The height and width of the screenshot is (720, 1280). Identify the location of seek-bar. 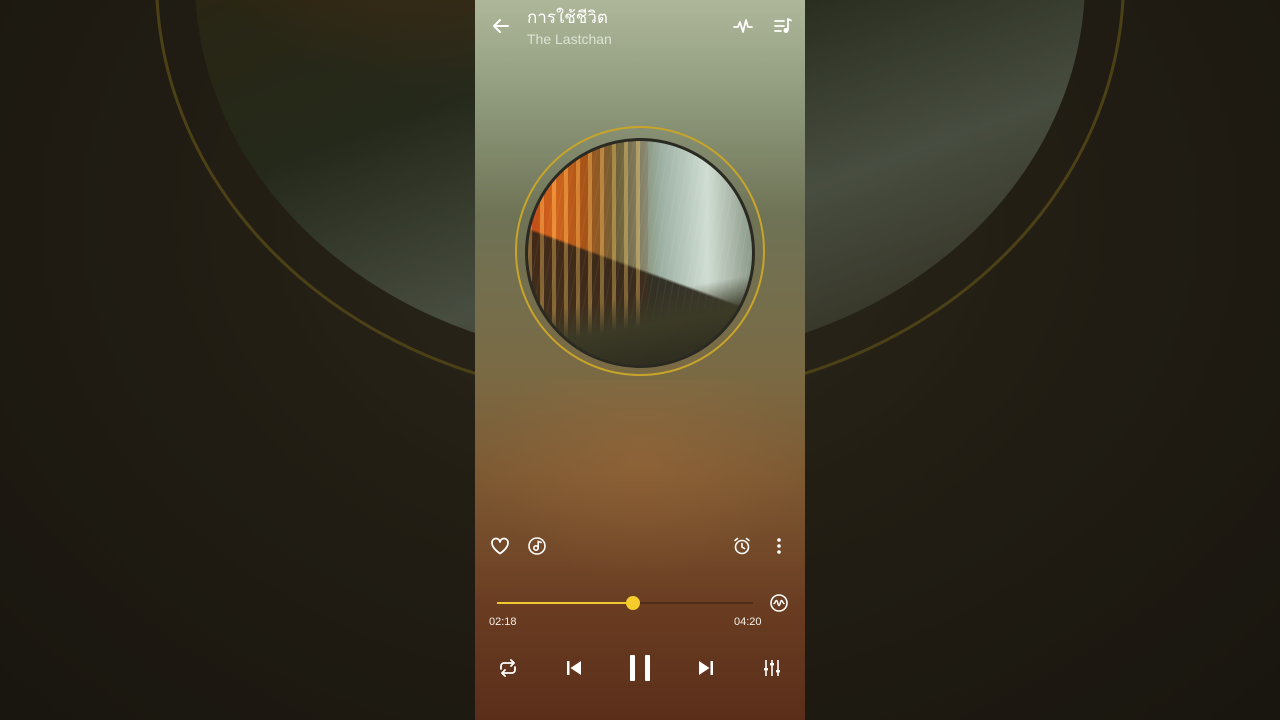
(625, 603).